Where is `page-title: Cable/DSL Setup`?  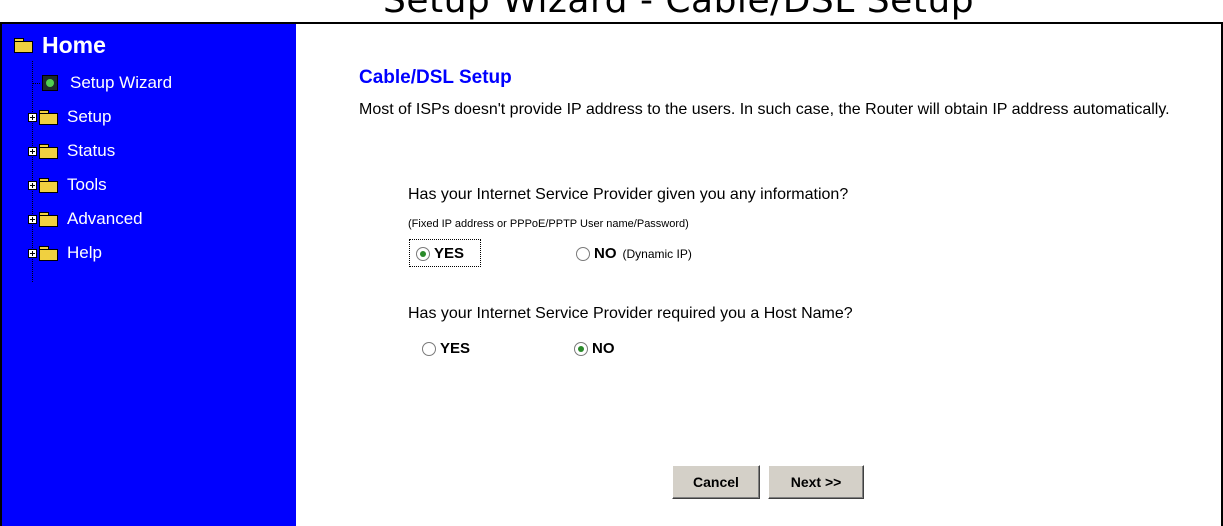 page-title: Cable/DSL Setup is located at coordinates (435, 77).